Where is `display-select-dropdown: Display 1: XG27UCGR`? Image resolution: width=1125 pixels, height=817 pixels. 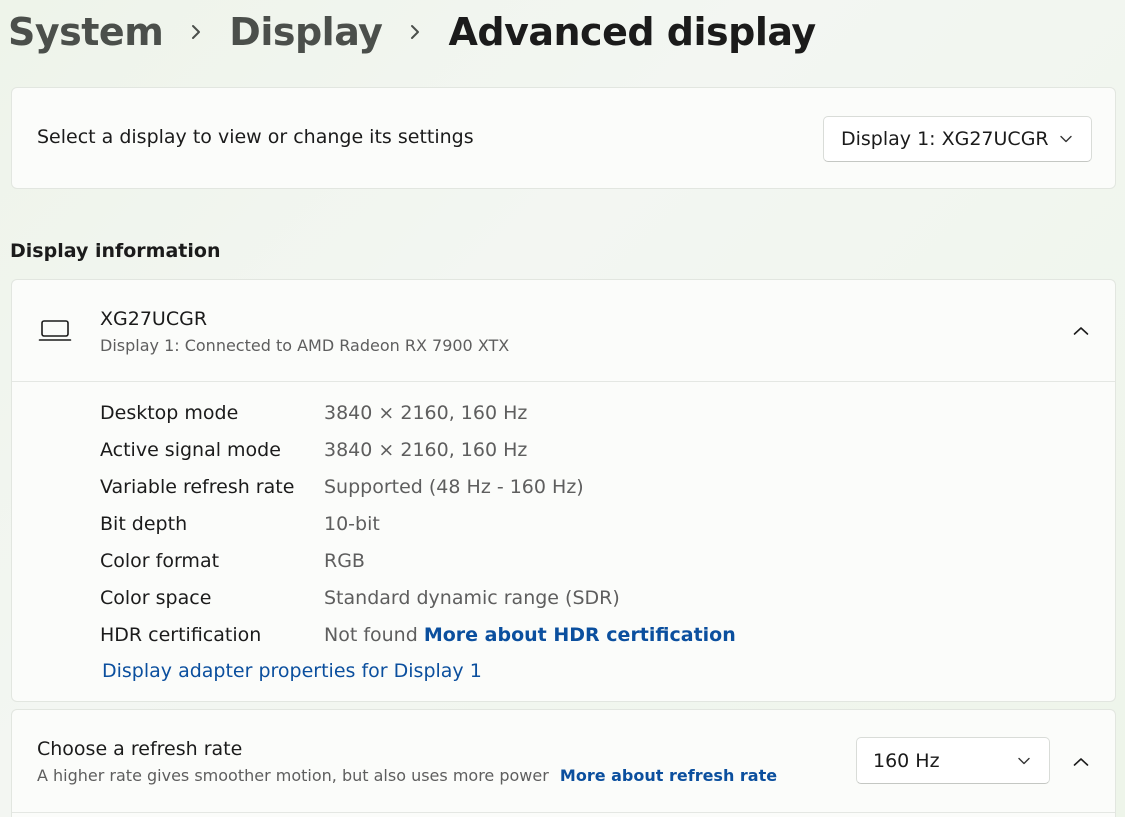 display-select-dropdown: Display 1: XG27UCGR is located at coordinates (957, 139).